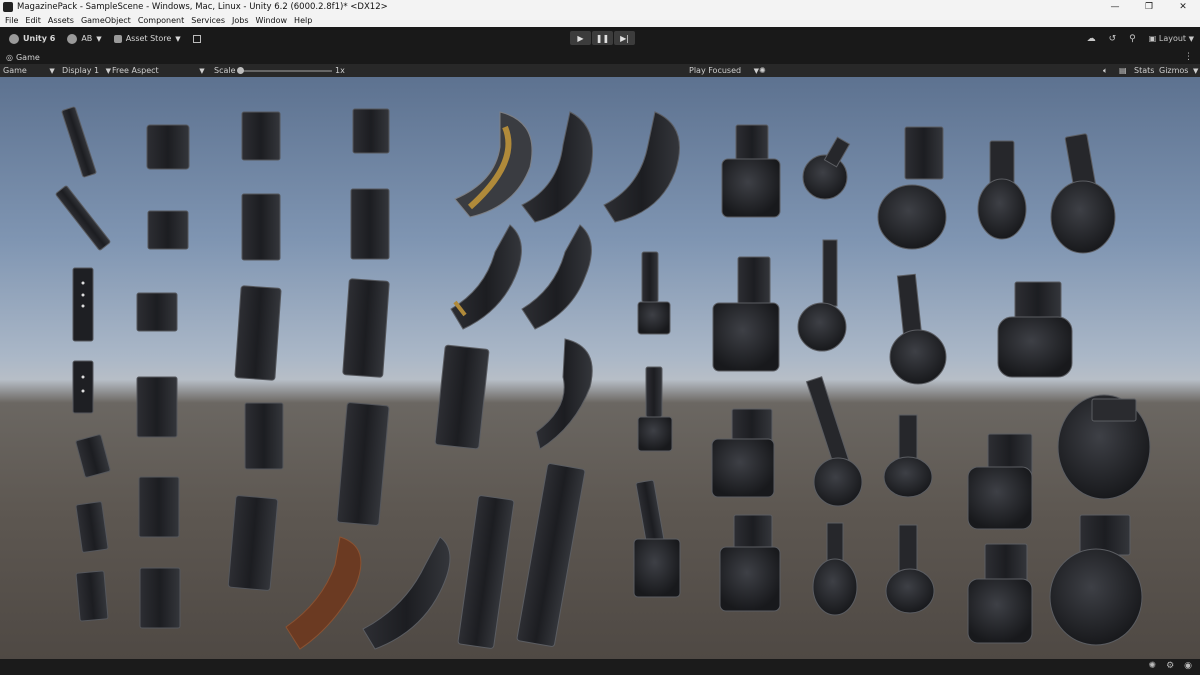 The height and width of the screenshot is (675, 1200). Describe the element at coordinates (323, 593) in the screenshot. I see `rust-curved-magazine` at that location.